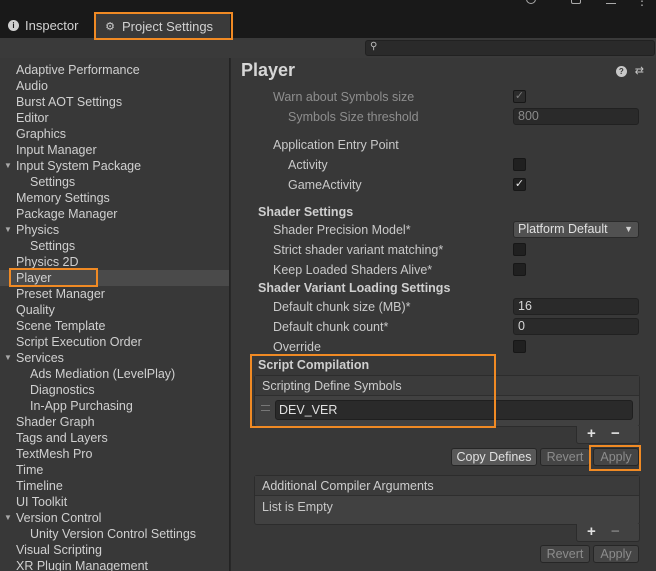  What do you see at coordinates (40, 358) in the screenshot?
I see `sidebar-item-label: Services` at bounding box center [40, 358].